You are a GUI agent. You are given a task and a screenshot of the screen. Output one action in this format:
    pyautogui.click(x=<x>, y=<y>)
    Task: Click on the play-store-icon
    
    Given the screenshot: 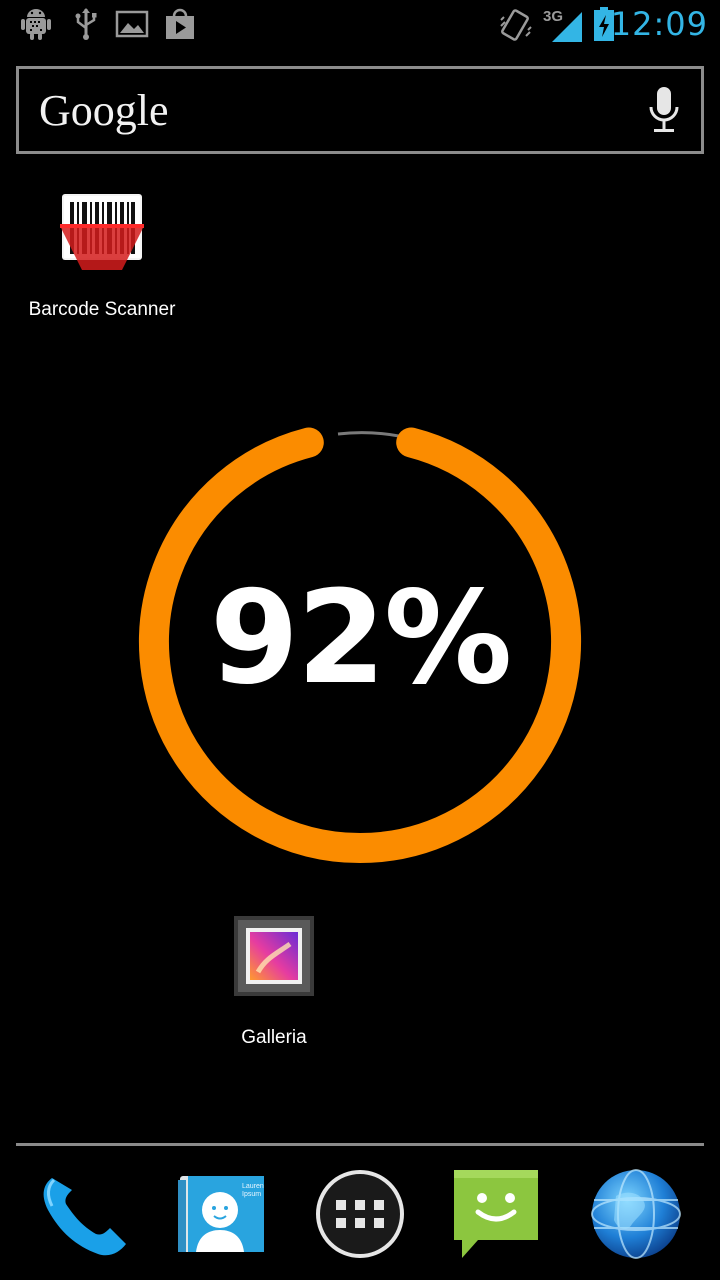 What is the action you would take?
    pyautogui.click(x=180, y=23)
    